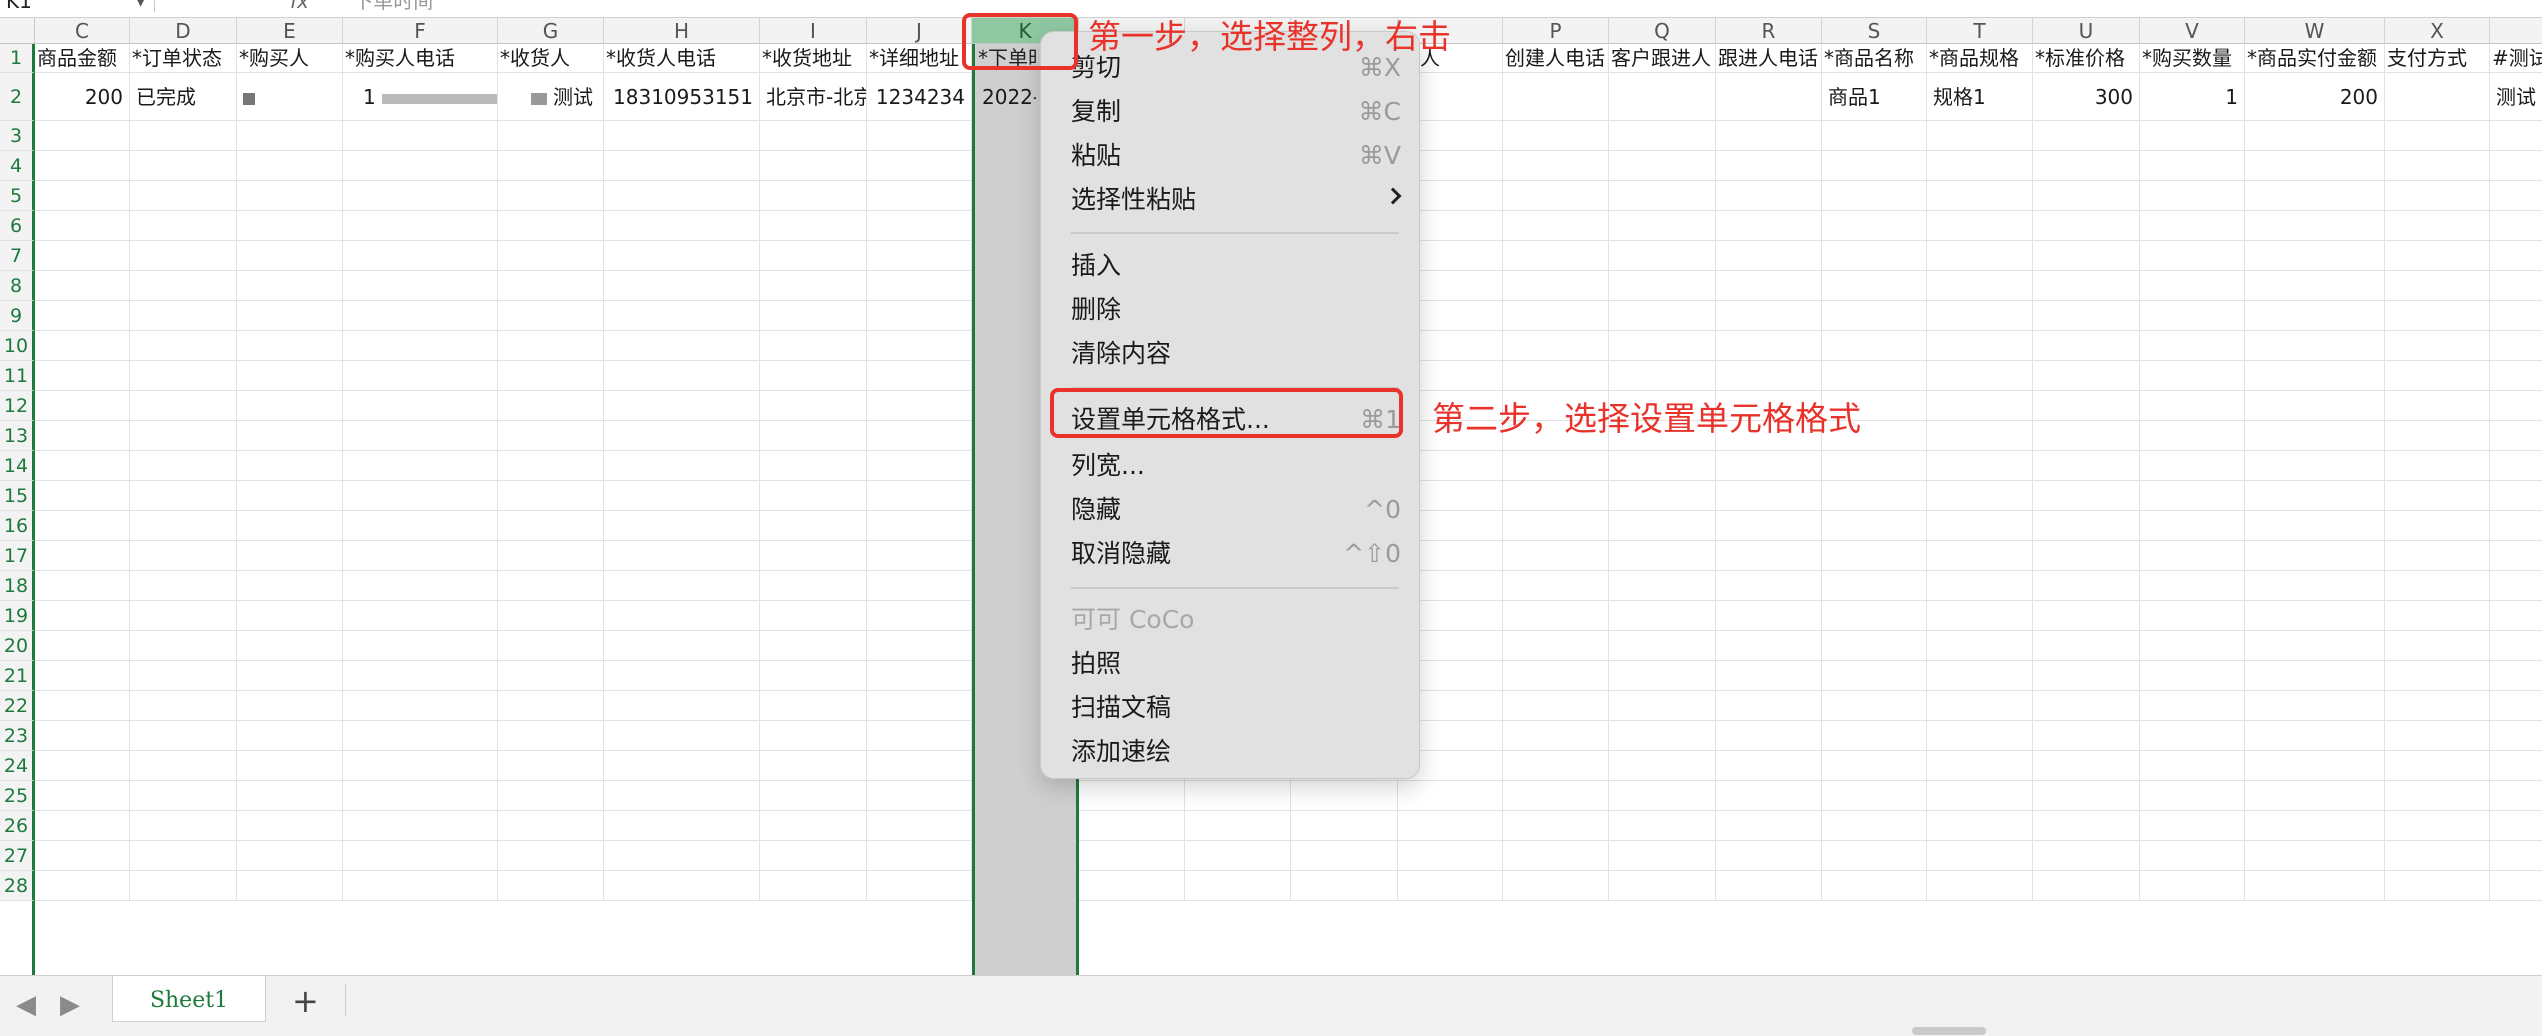  I want to click on column-header-j: J, so click(919, 31).